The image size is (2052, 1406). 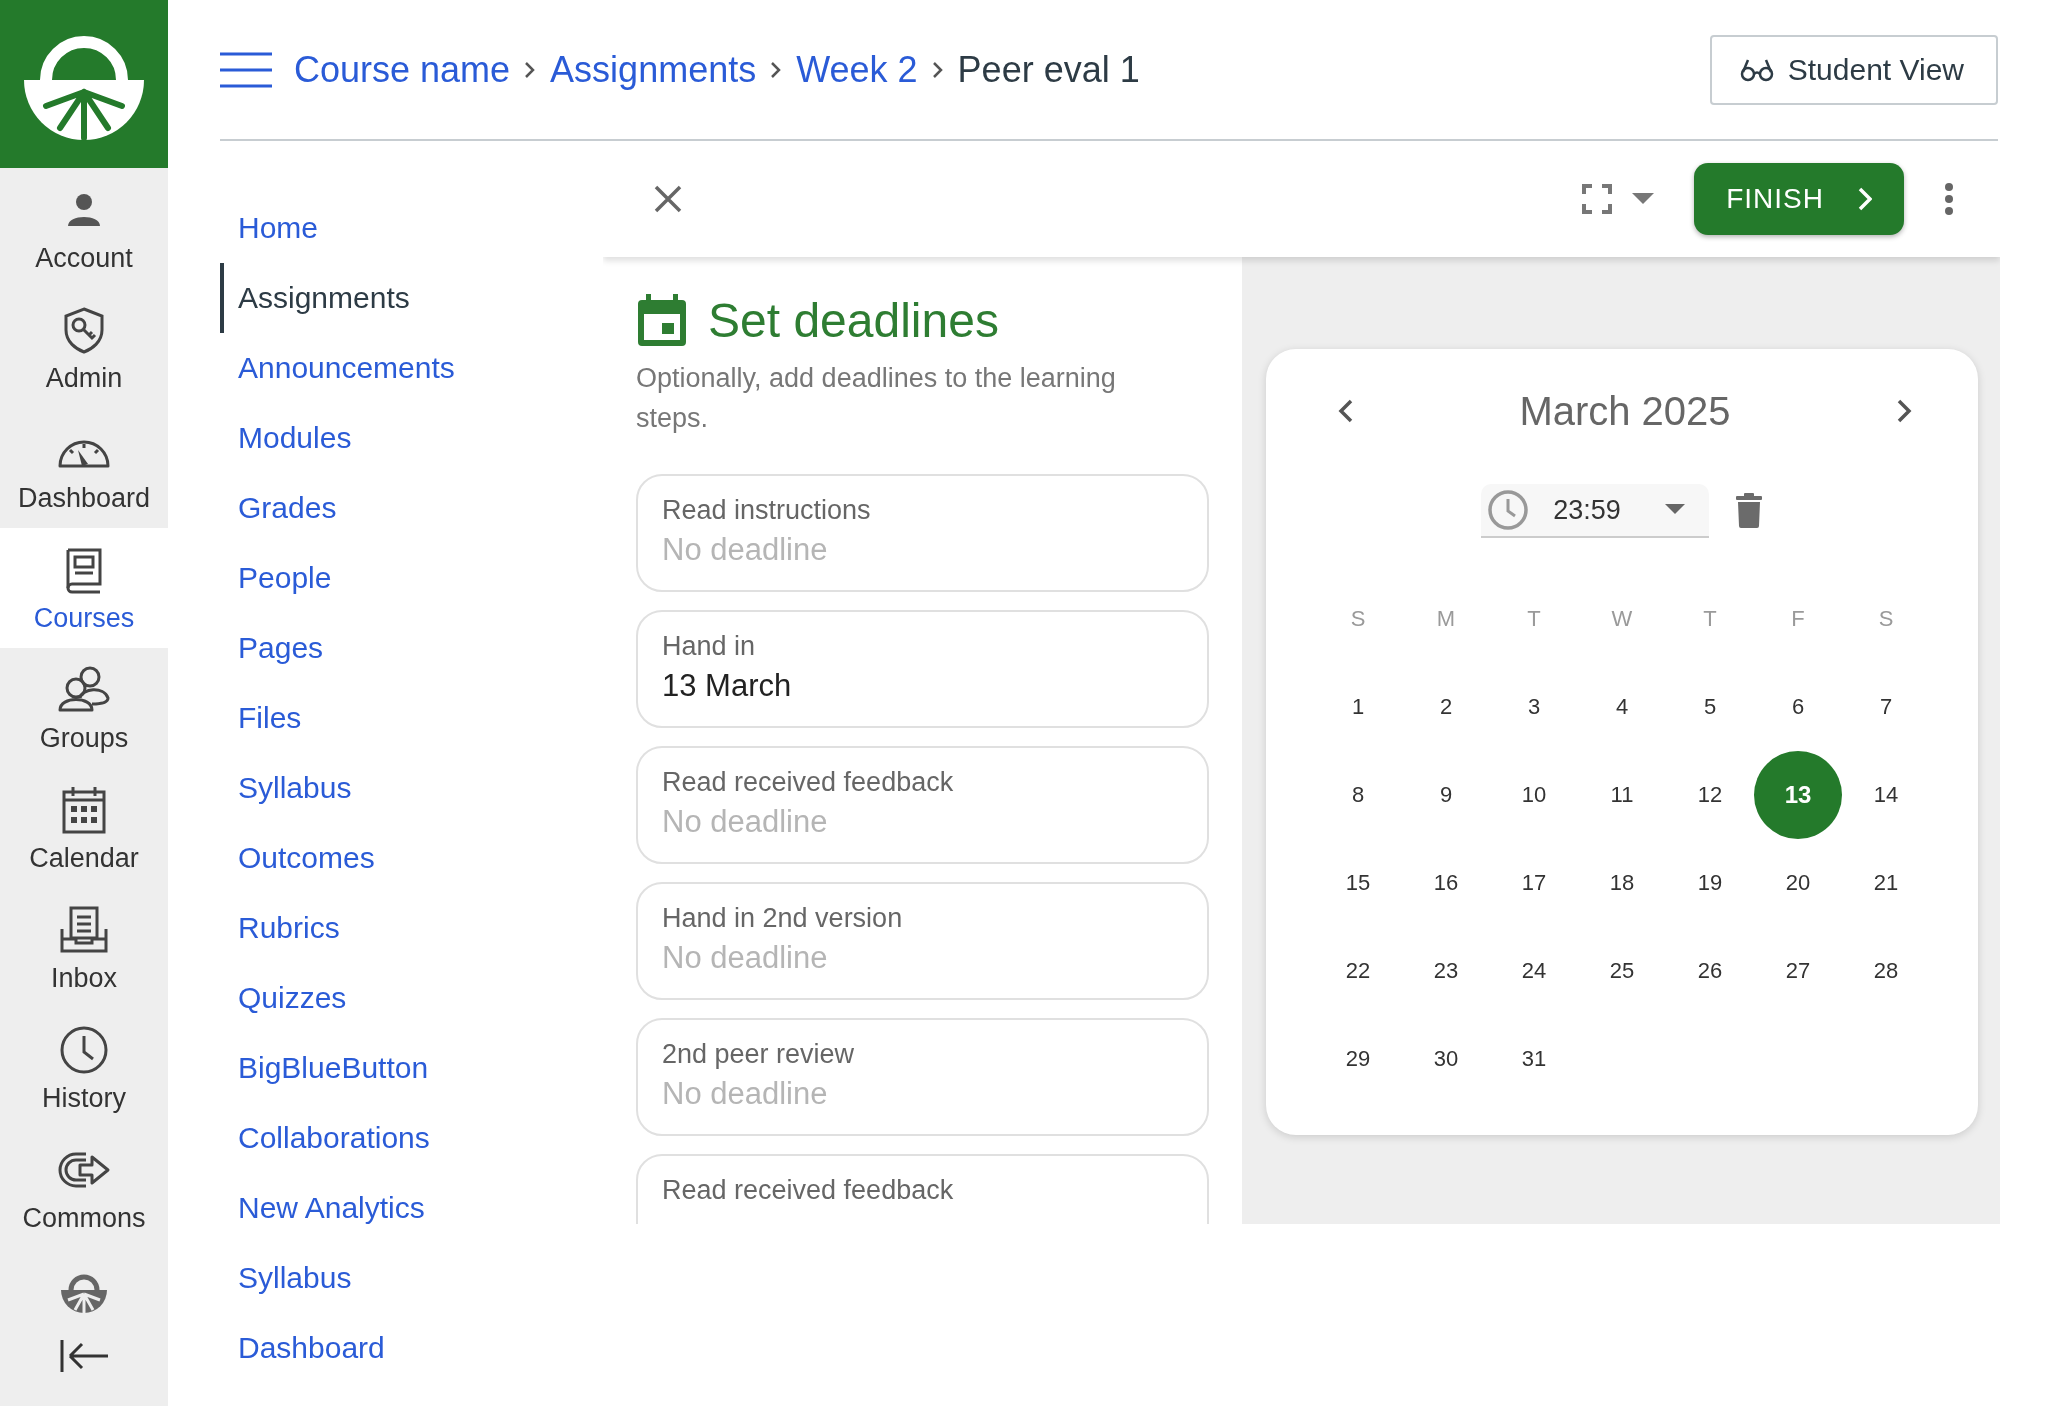 What do you see at coordinates (1622, 883) in the screenshot?
I see `calendar-day: 18` at bounding box center [1622, 883].